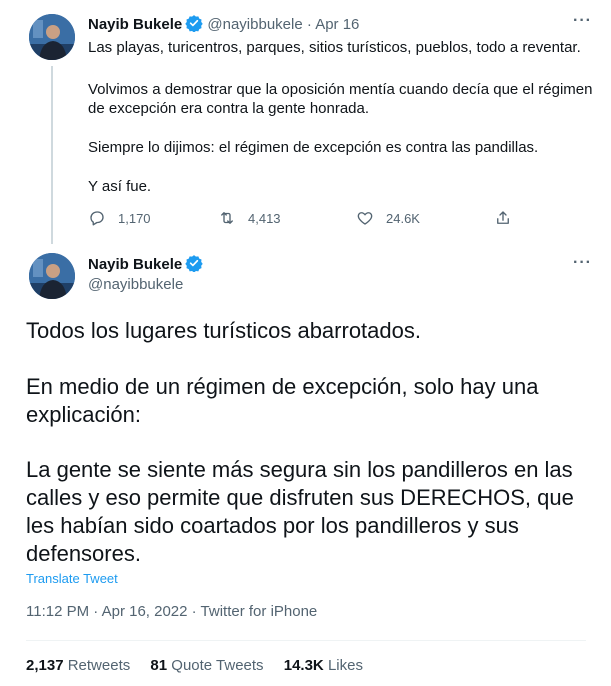  I want to click on thread-line, so click(52, 155).